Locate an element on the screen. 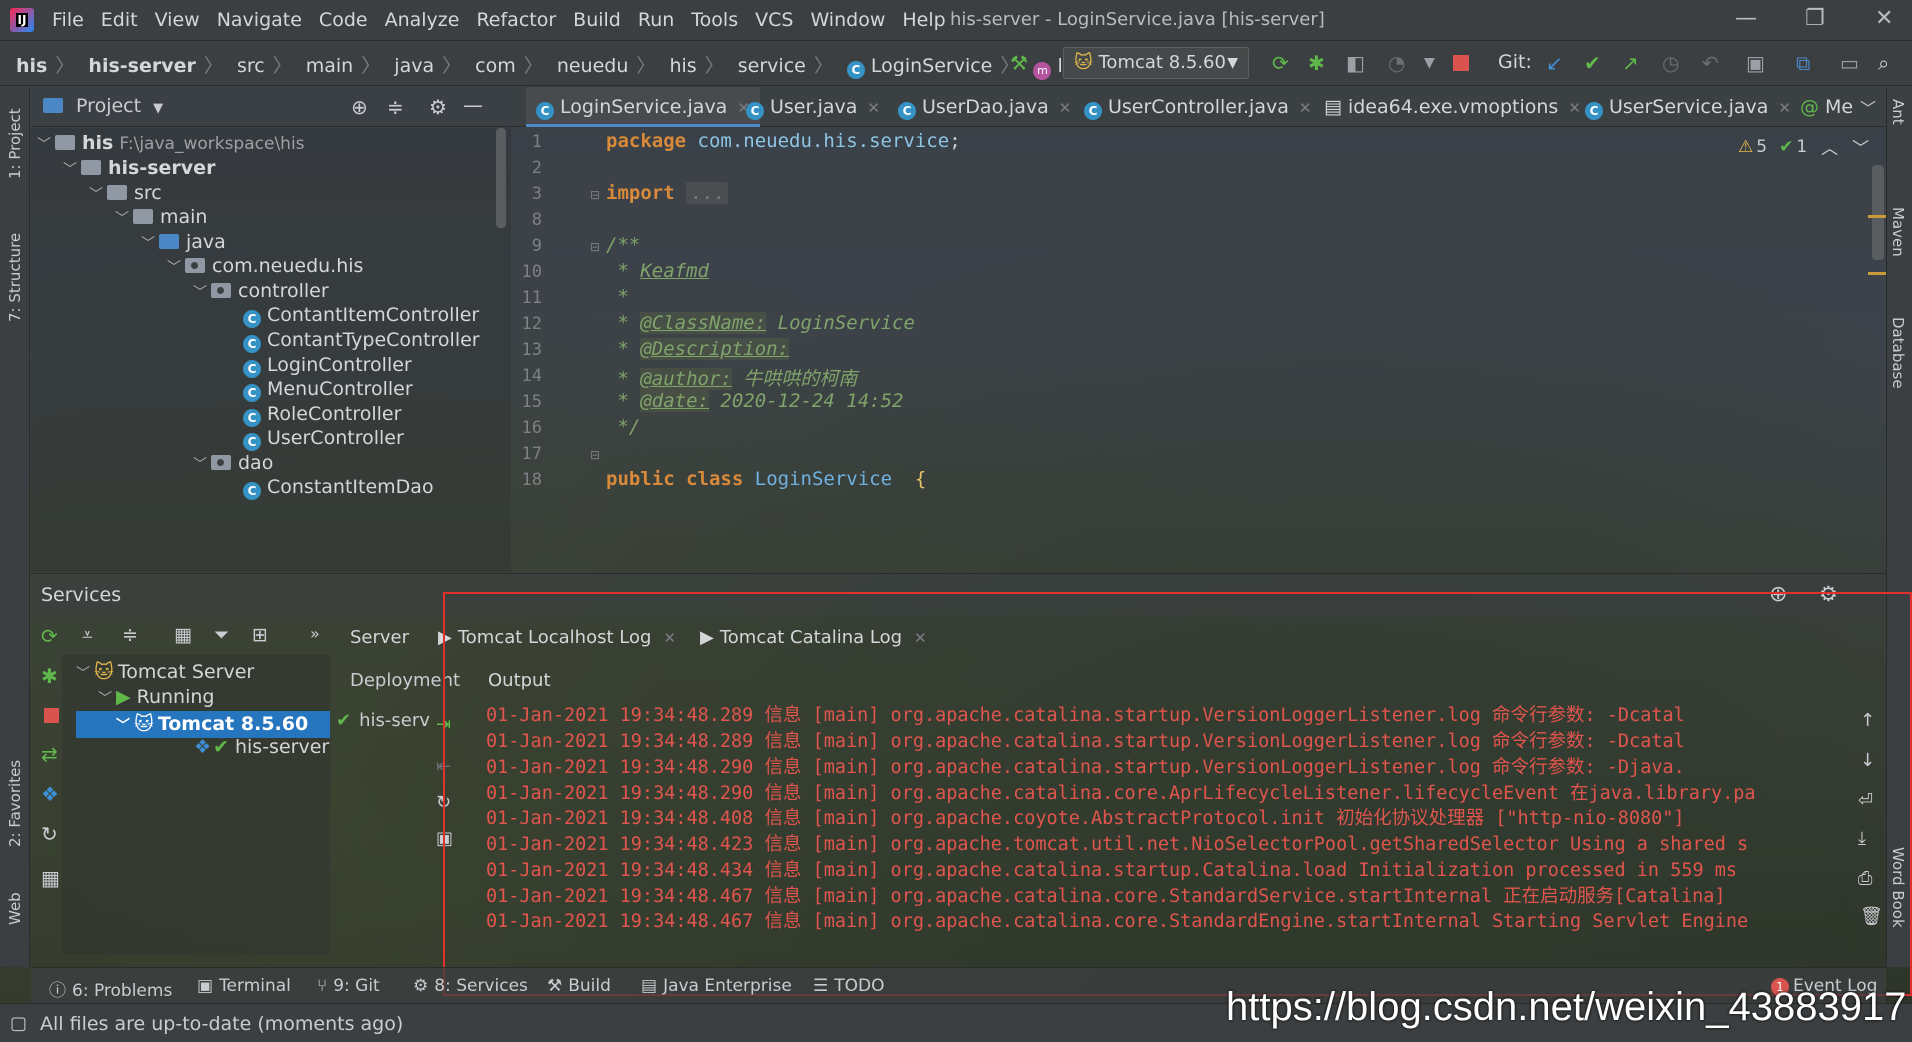  presentation-icon: ▭ is located at coordinates (1849, 63).